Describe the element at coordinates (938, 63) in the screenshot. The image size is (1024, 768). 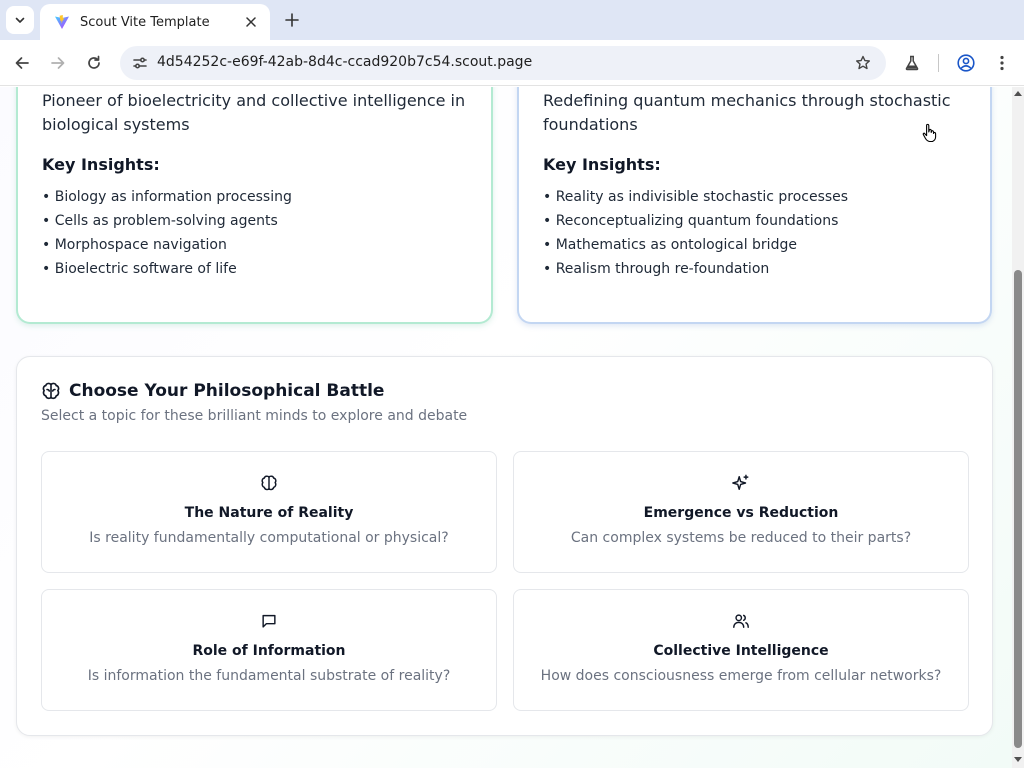
I see `toolbar-divider` at that location.